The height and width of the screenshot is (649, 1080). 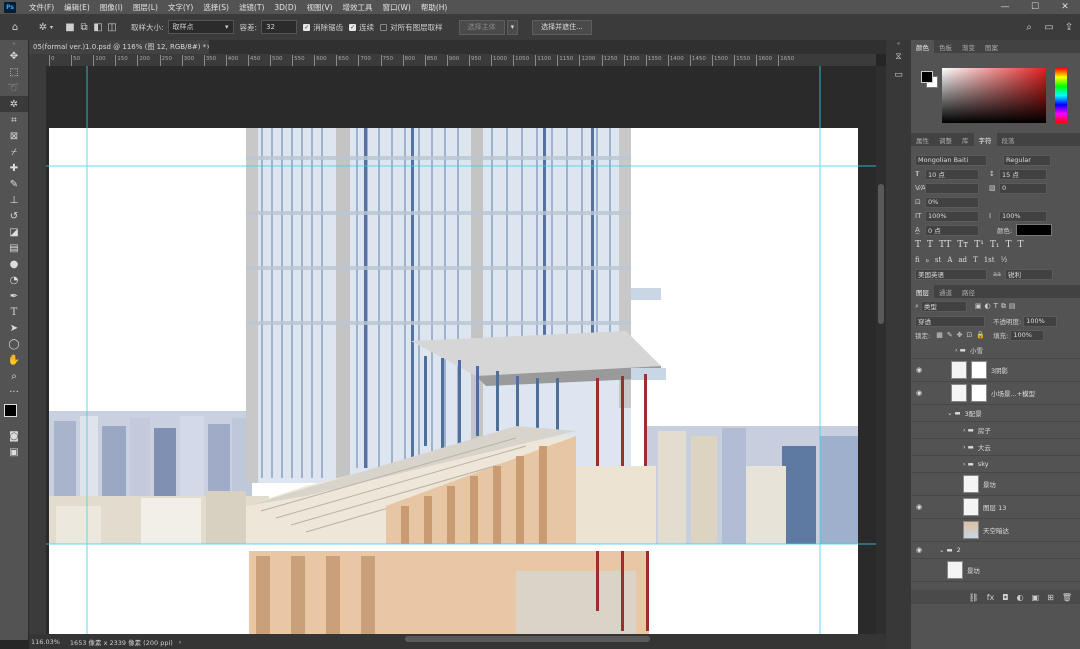 I want to click on tab-adjustments: 调整, so click(x=945, y=139).